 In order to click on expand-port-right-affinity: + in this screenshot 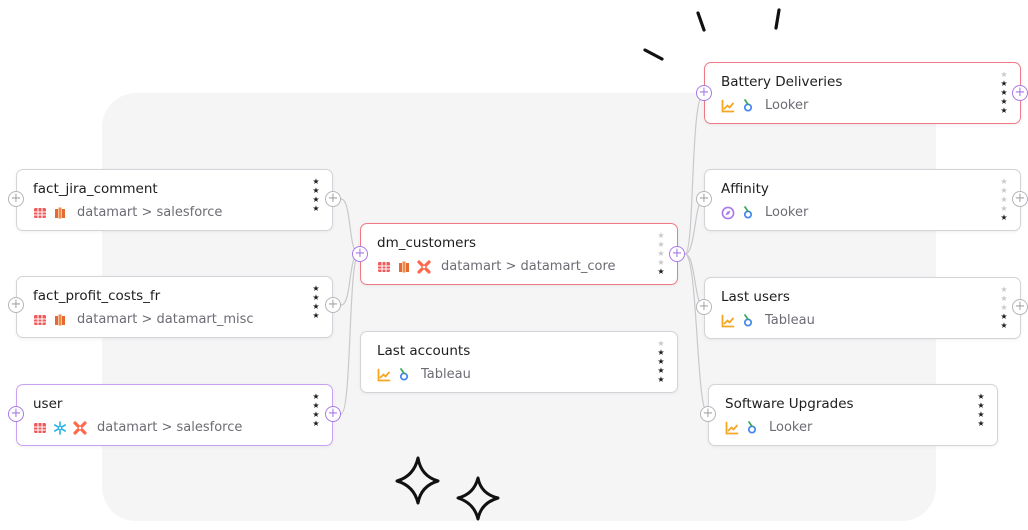, I will do `click(1020, 199)`.